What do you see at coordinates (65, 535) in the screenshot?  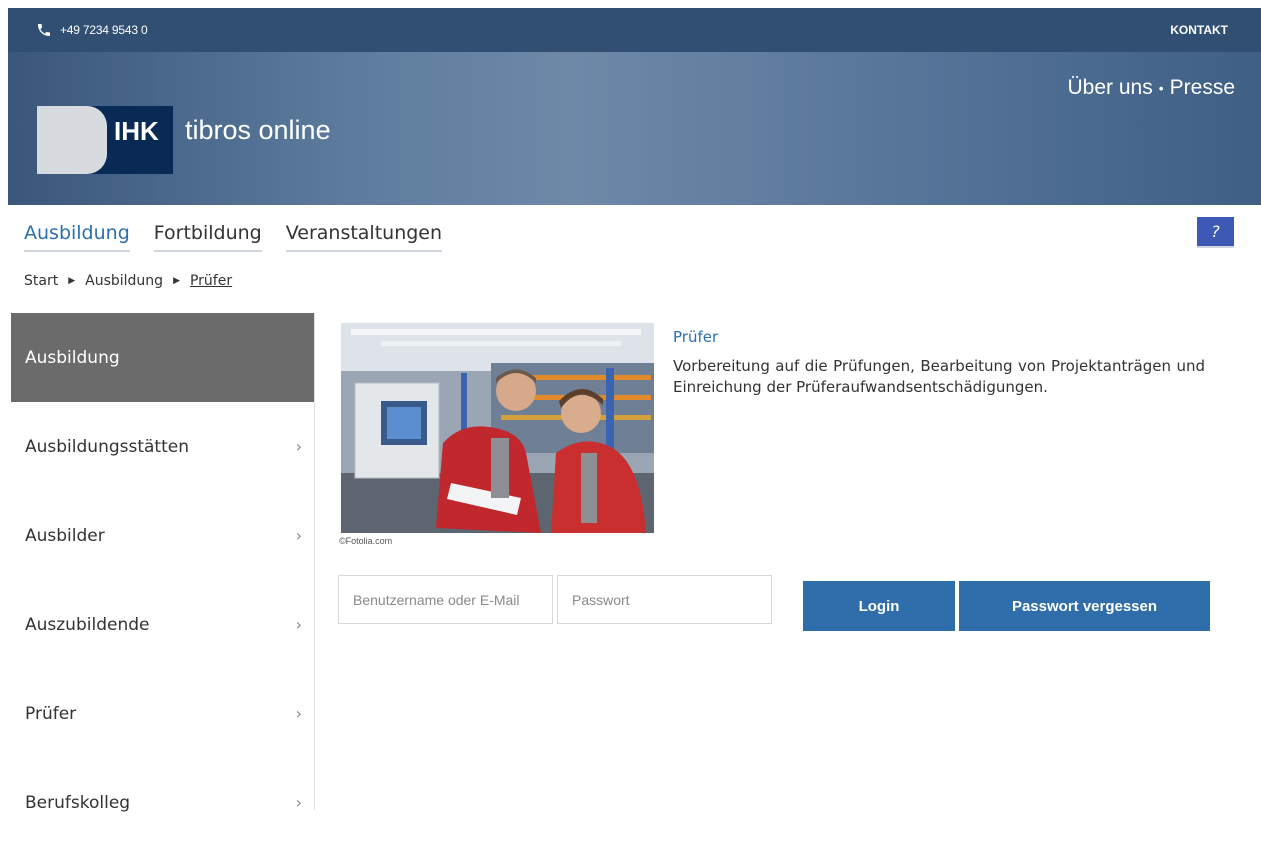 I see `sidebar-item-label: Ausbilder` at bounding box center [65, 535].